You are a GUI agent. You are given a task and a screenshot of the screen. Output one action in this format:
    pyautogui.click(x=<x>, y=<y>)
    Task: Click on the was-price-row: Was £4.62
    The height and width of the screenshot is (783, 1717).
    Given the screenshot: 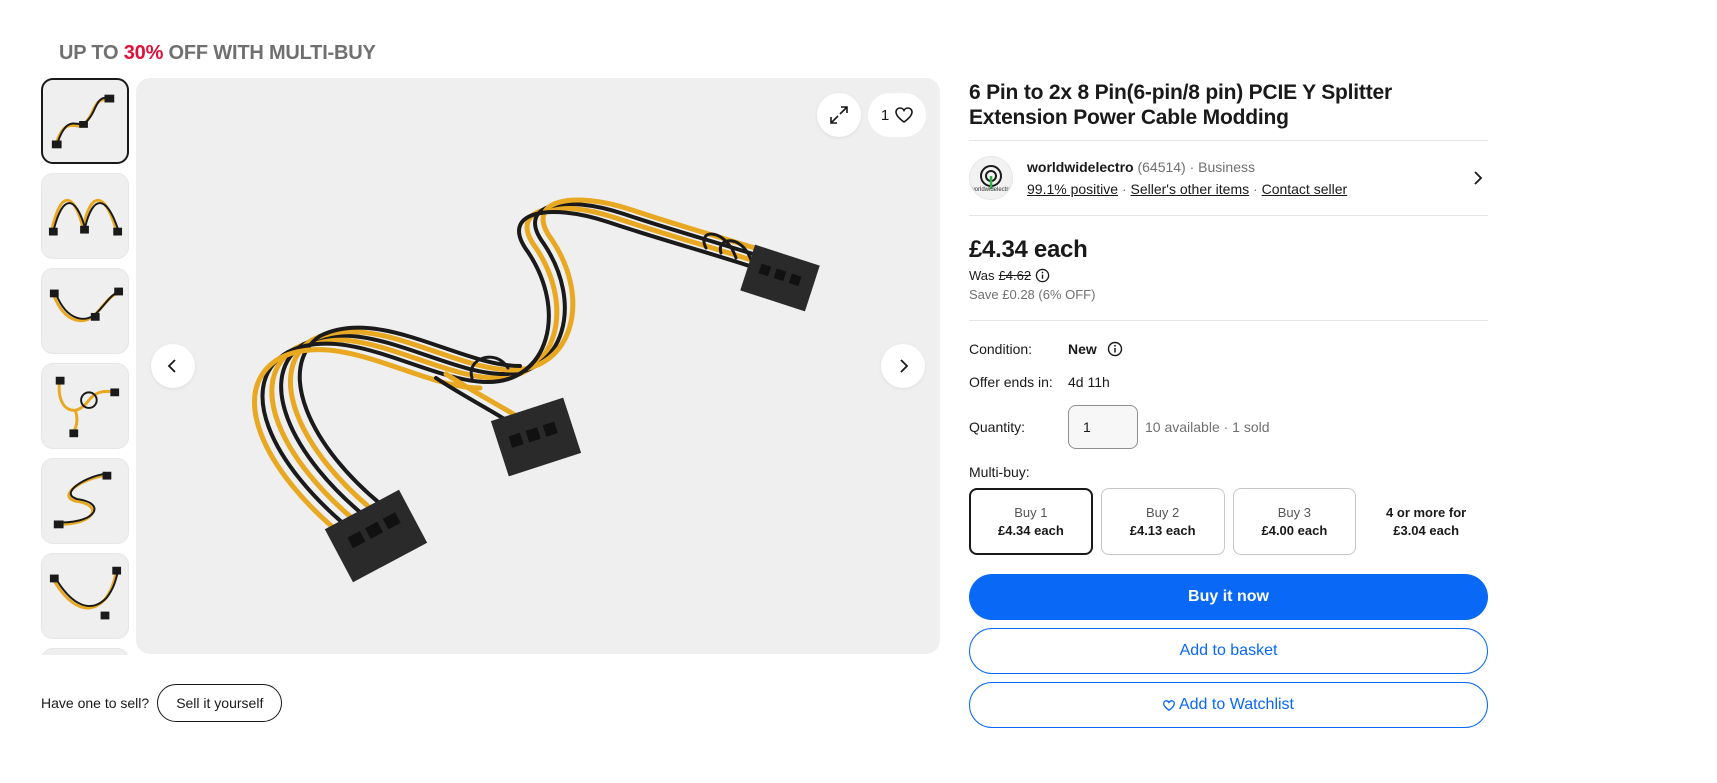 What is the action you would take?
    pyautogui.click(x=1228, y=275)
    